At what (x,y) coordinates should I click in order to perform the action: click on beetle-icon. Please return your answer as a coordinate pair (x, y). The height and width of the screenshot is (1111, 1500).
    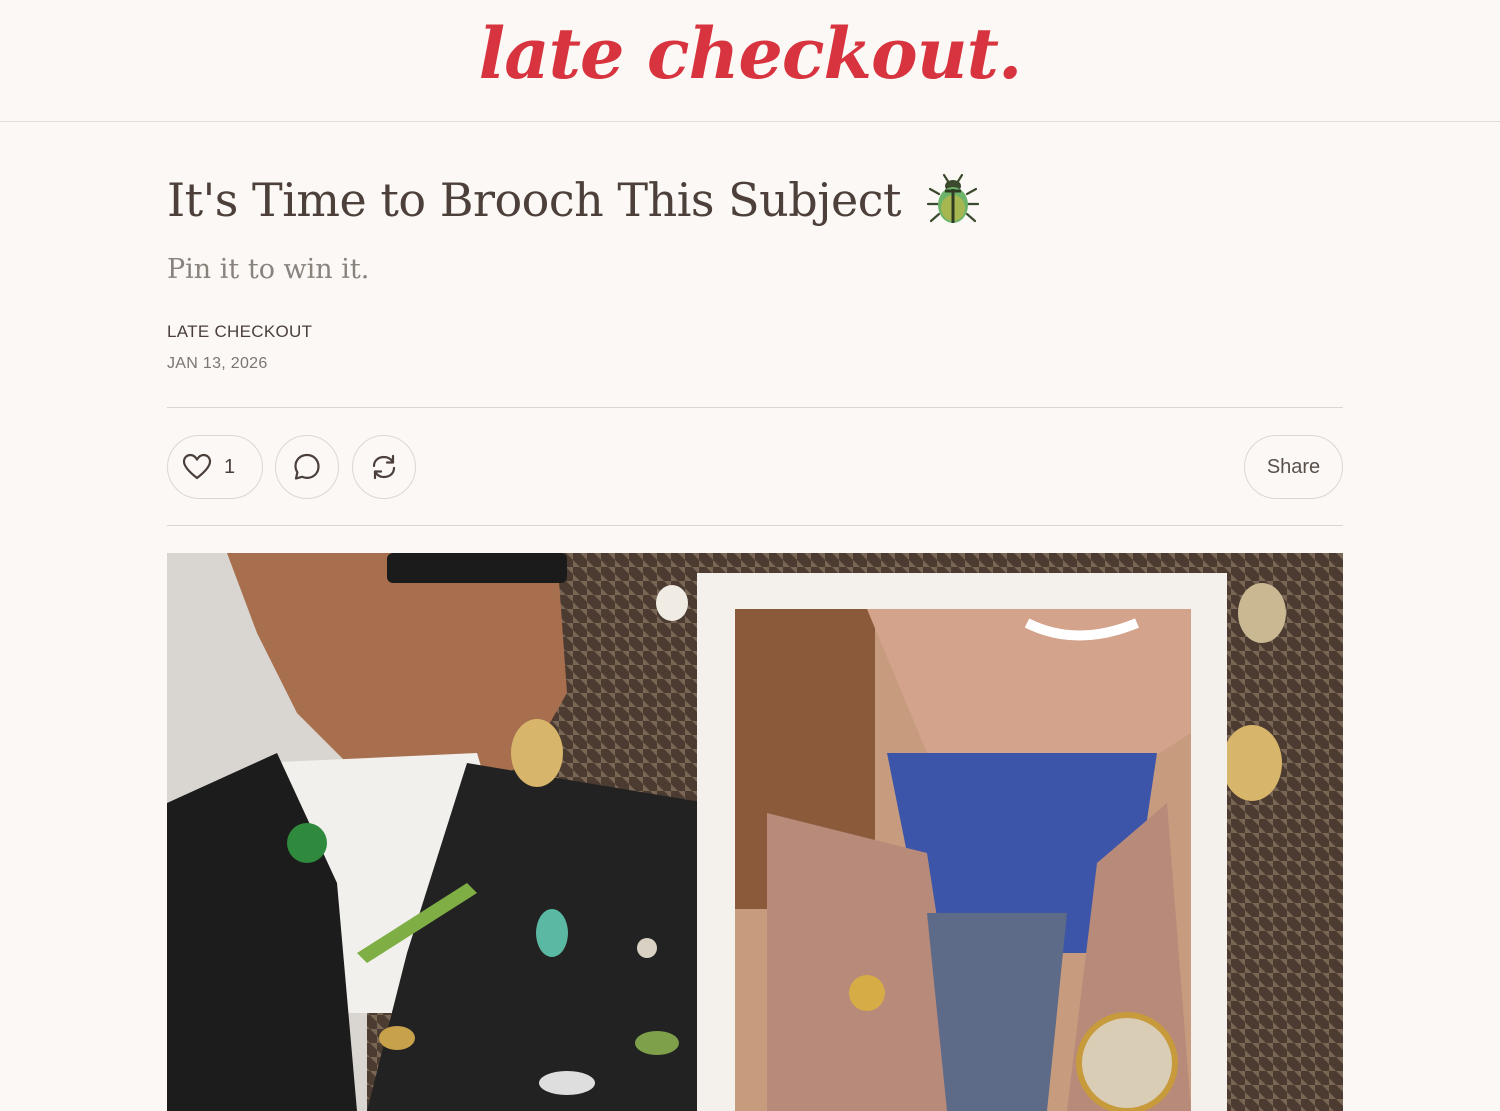
    Looking at the image, I should click on (953, 198).